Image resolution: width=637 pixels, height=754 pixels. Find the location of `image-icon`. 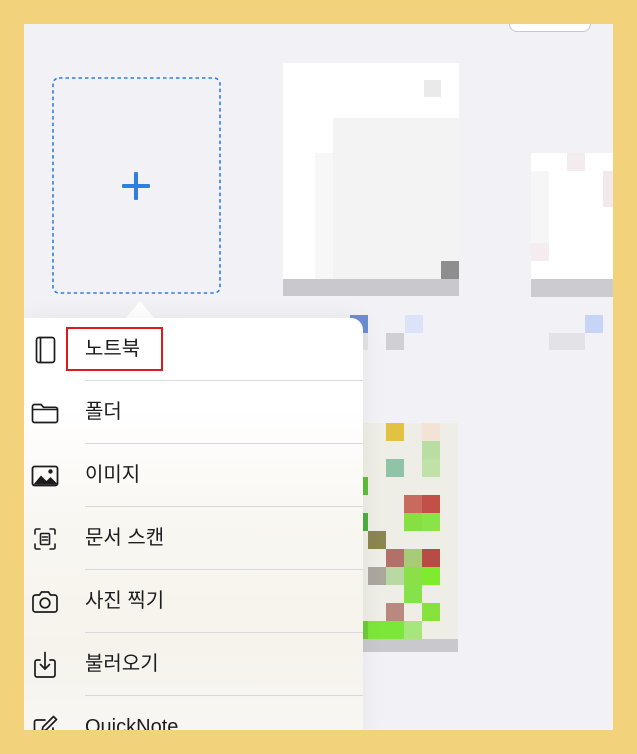

image-icon is located at coordinates (45, 476).